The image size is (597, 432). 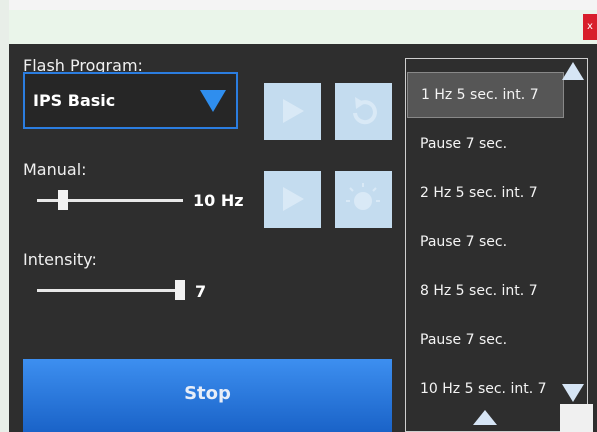 I want to click on stop-button-label: Stop, so click(x=207, y=393).